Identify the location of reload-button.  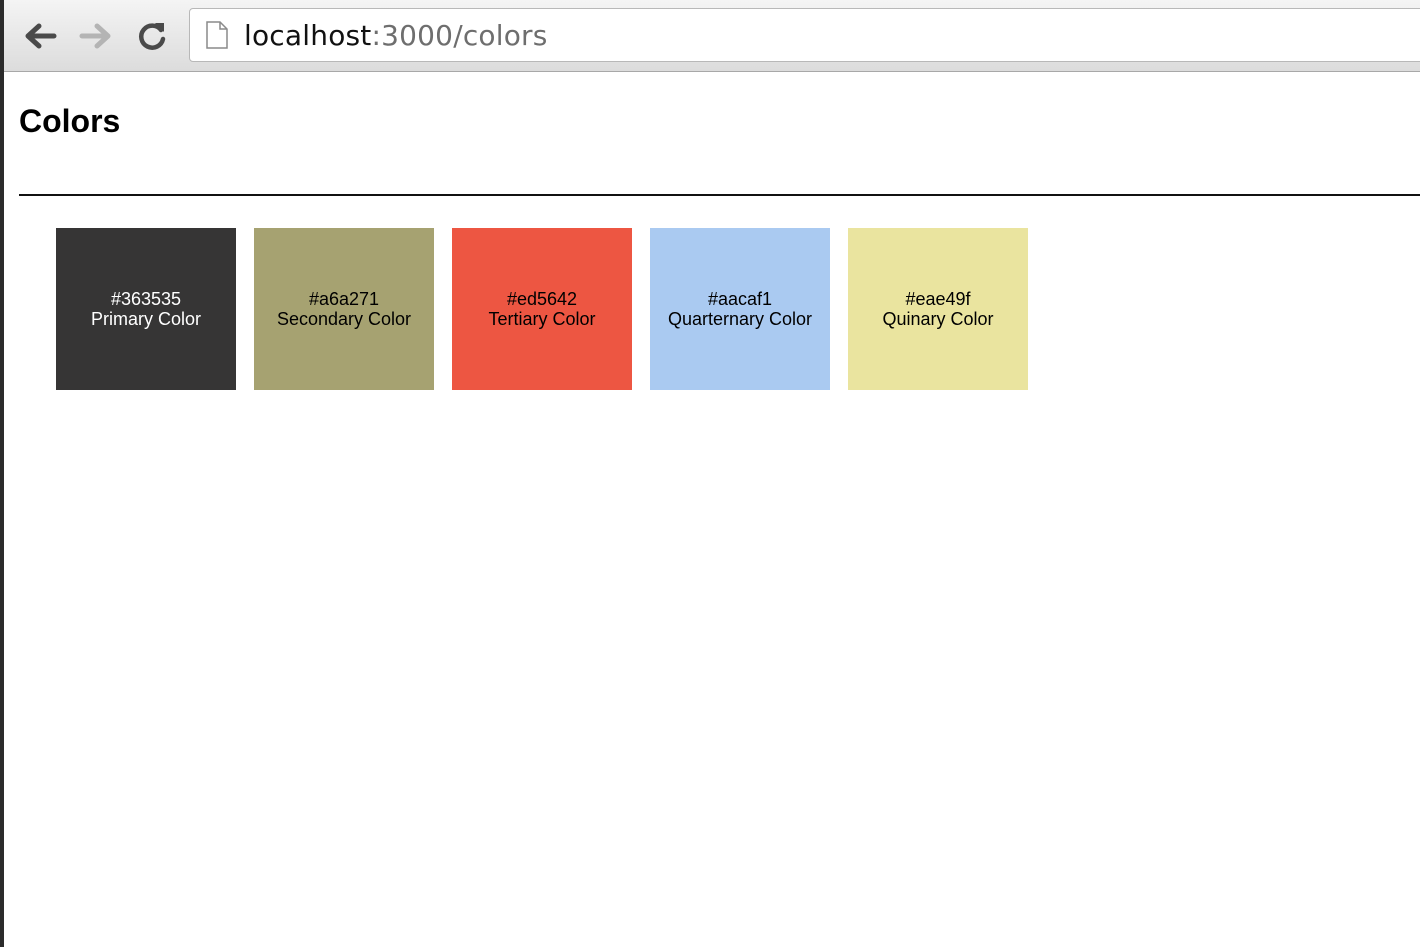
(152, 36).